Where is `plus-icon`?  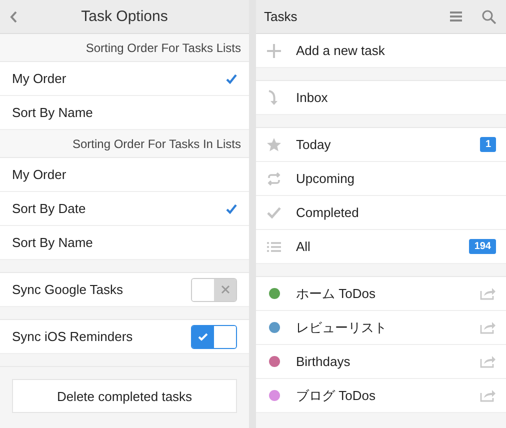 plus-icon is located at coordinates (274, 50).